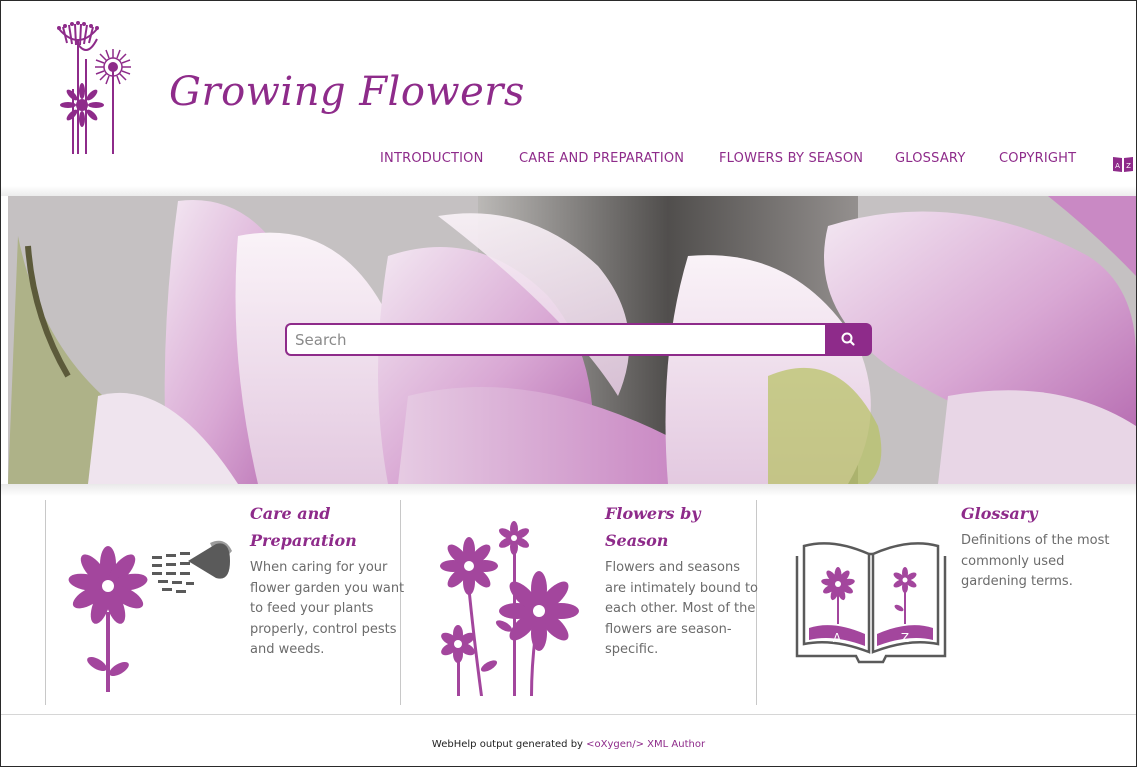  I want to click on index-book-icon: A Z, so click(1123, 164).